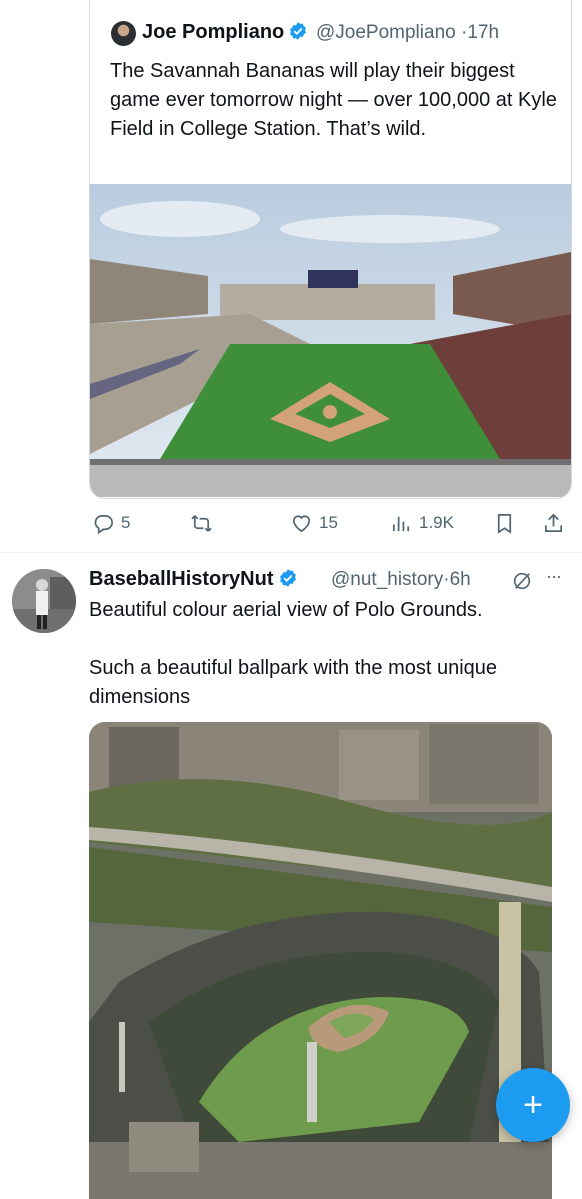  Describe the element at coordinates (213, 32) in the screenshot. I see `author-name-text: Joe Pompliano` at that location.